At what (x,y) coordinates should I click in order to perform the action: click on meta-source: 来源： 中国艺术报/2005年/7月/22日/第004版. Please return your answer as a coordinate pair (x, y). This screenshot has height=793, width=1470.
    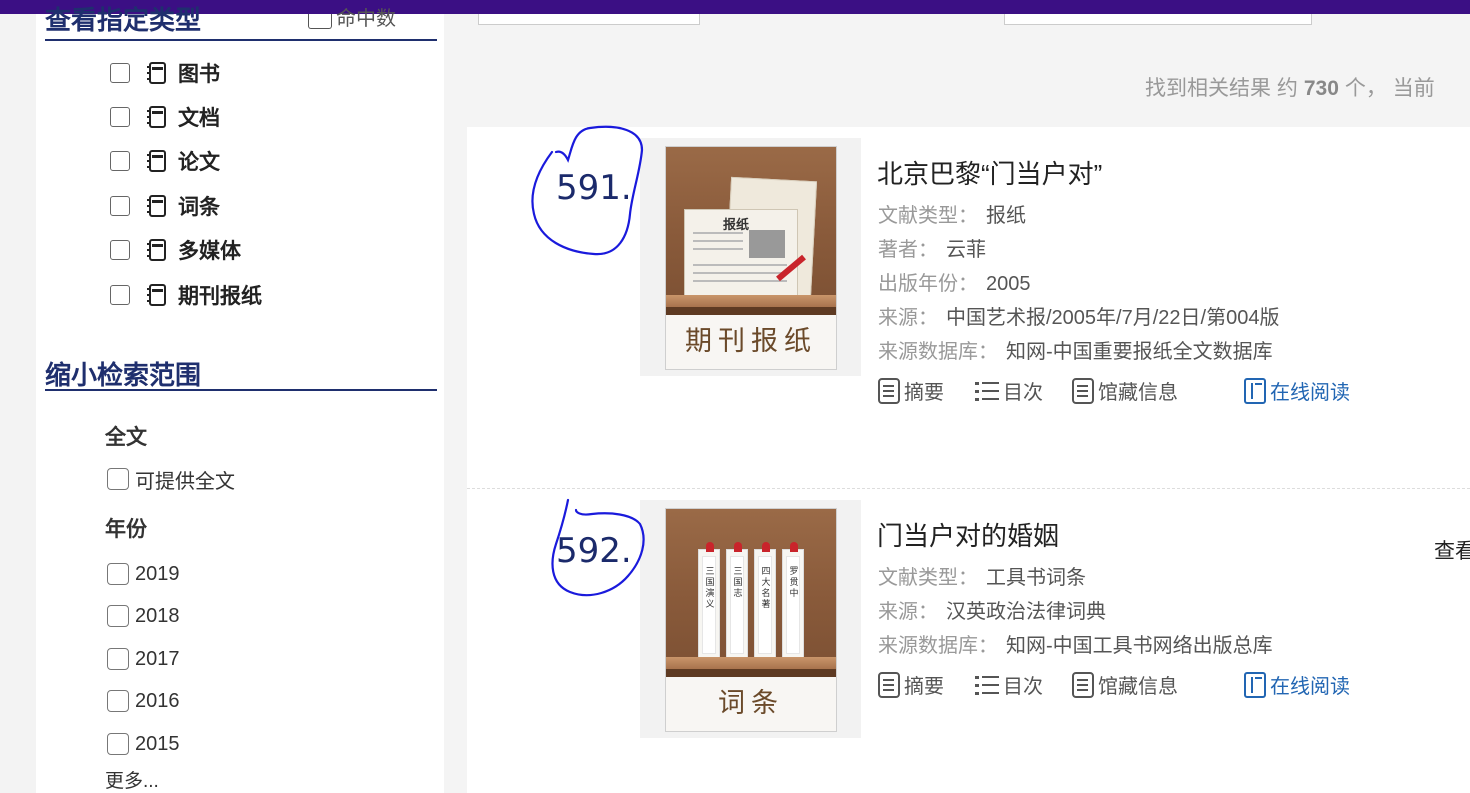
    Looking at the image, I should click on (1079, 318).